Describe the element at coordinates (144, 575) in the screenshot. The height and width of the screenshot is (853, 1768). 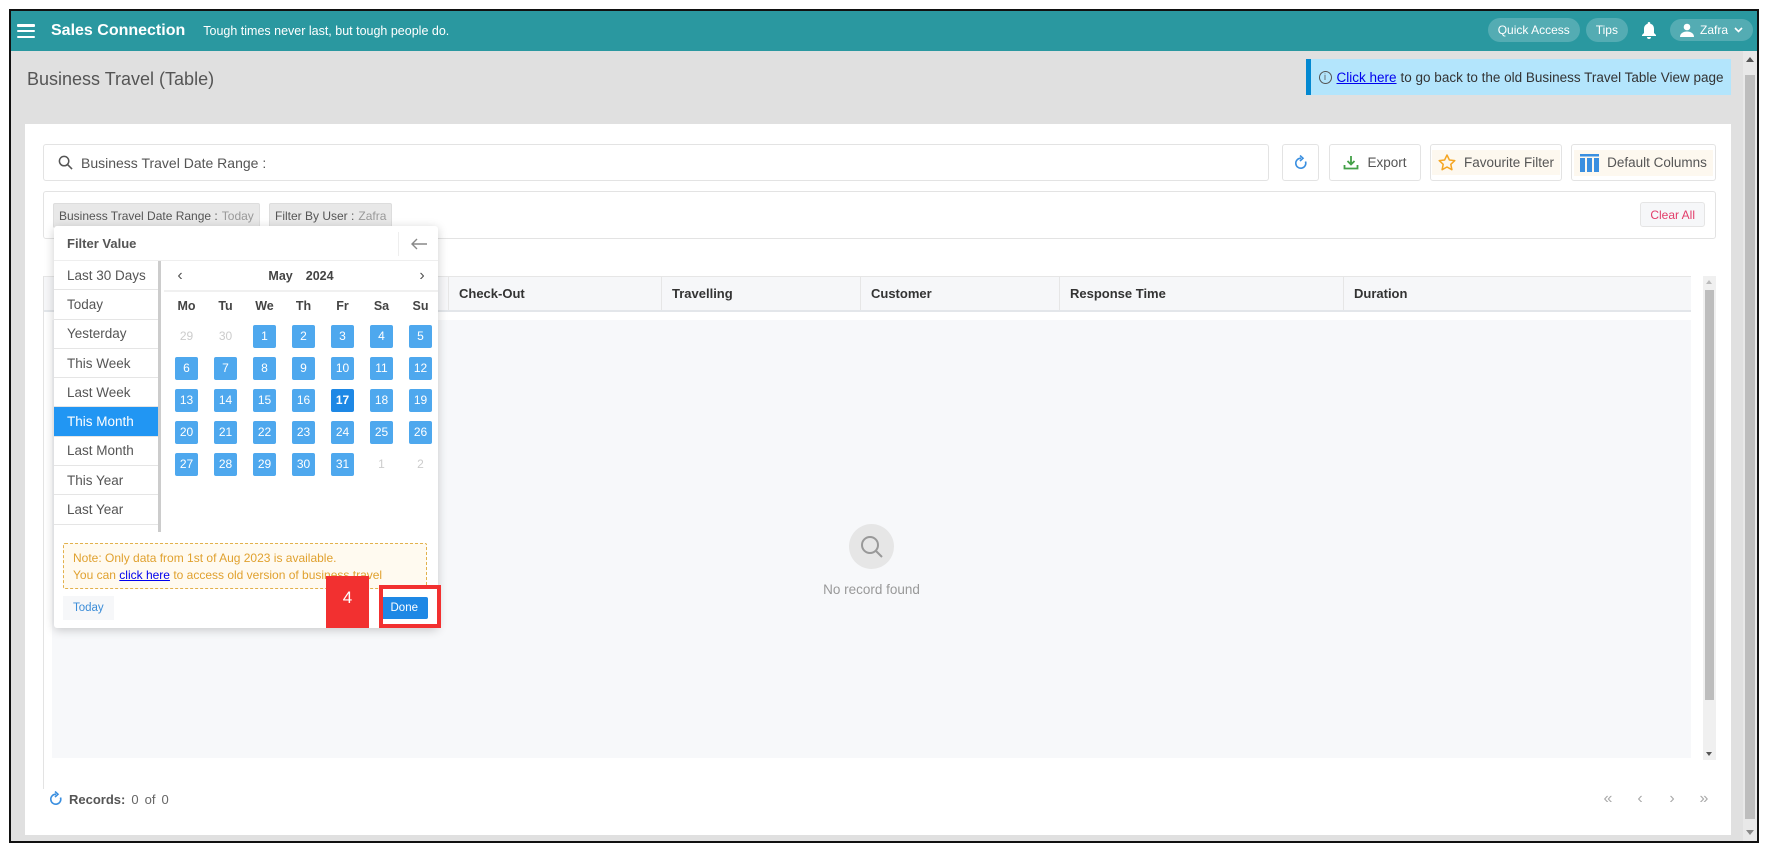
I see `old-version-link: click here` at that location.